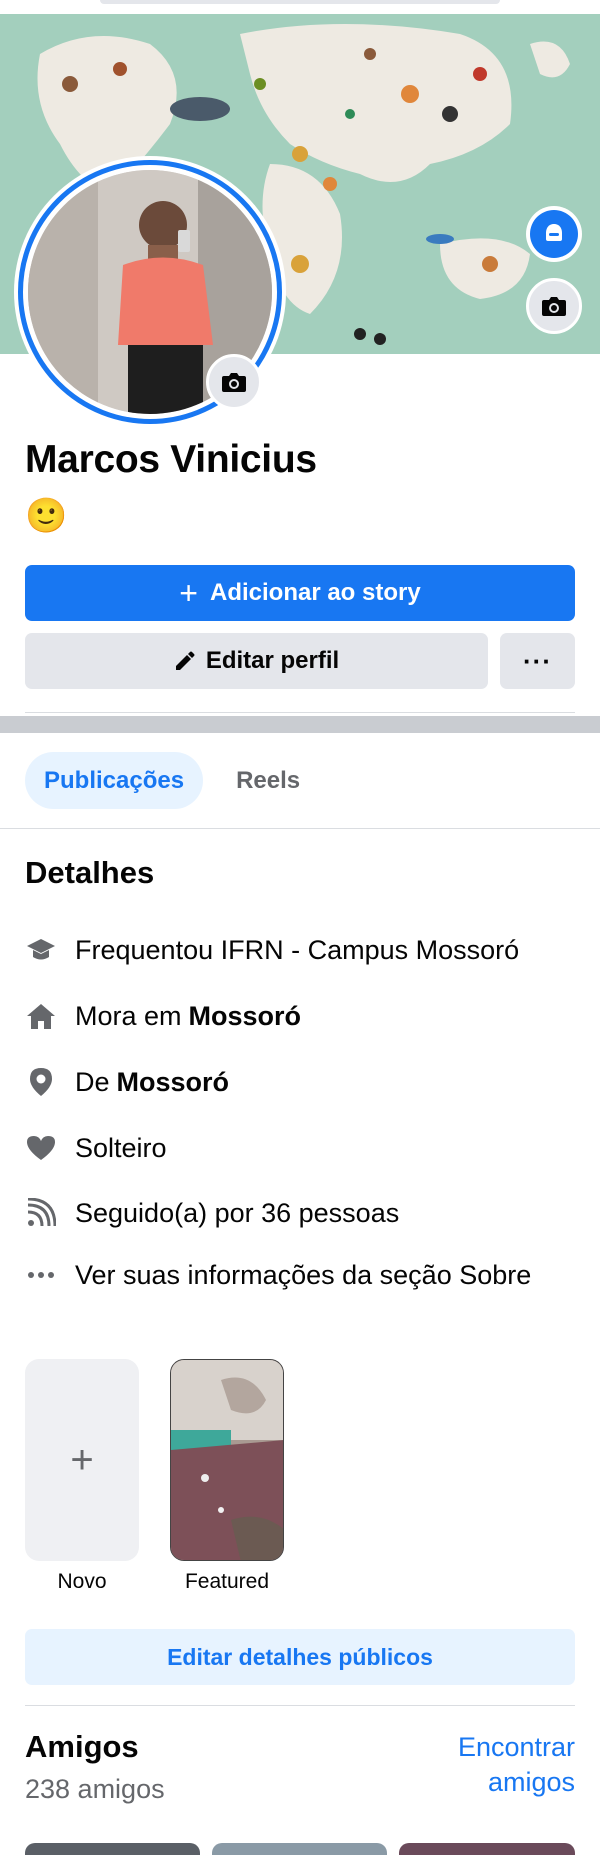  I want to click on detail-education-text: Frequentou IFRN - Campus Mossoró, so click(297, 949).